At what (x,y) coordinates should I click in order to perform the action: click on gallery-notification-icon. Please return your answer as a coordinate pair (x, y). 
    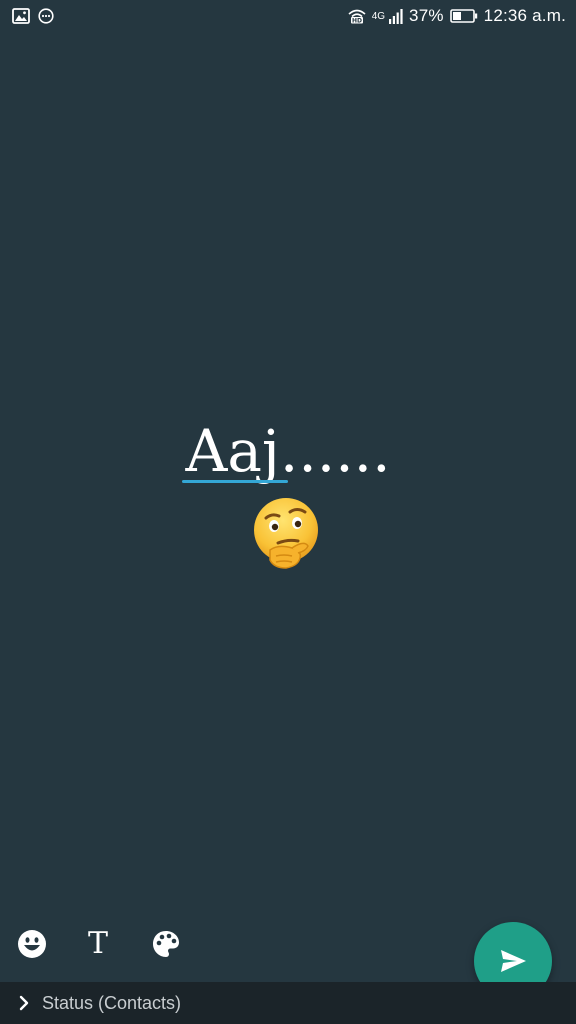
    Looking at the image, I should click on (21, 16).